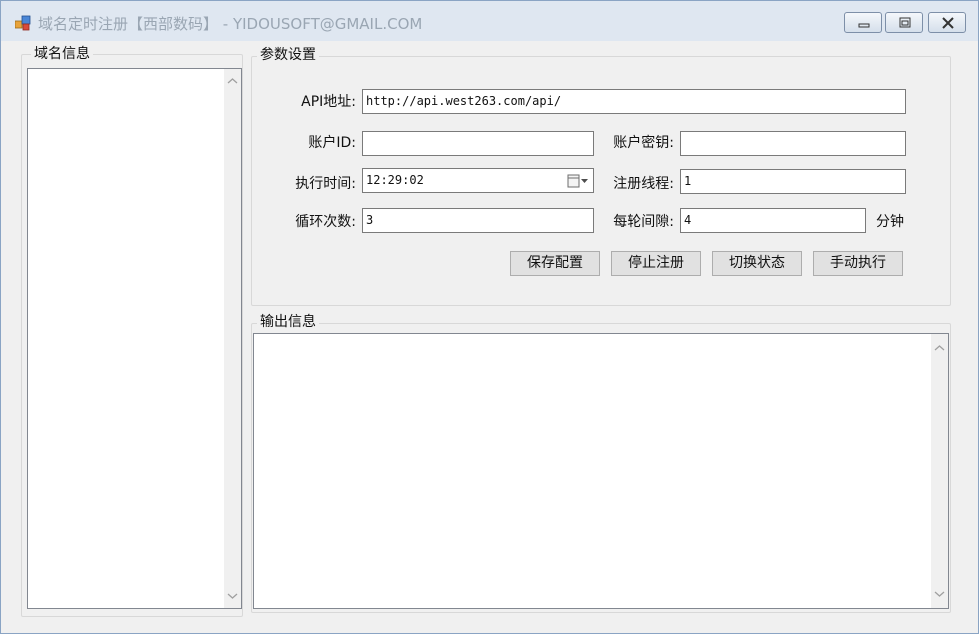  I want to click on close-button, so click(947, 22).